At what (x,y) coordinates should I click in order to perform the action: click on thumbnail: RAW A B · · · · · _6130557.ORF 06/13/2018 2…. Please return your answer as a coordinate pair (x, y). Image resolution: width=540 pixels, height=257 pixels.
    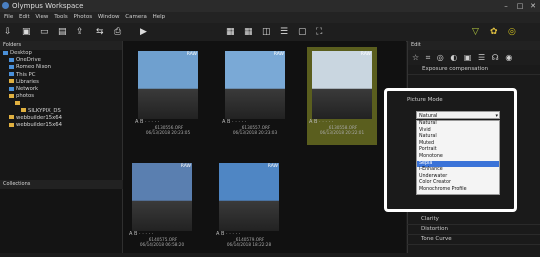
    Looking at the image, I should click on (255, 96).